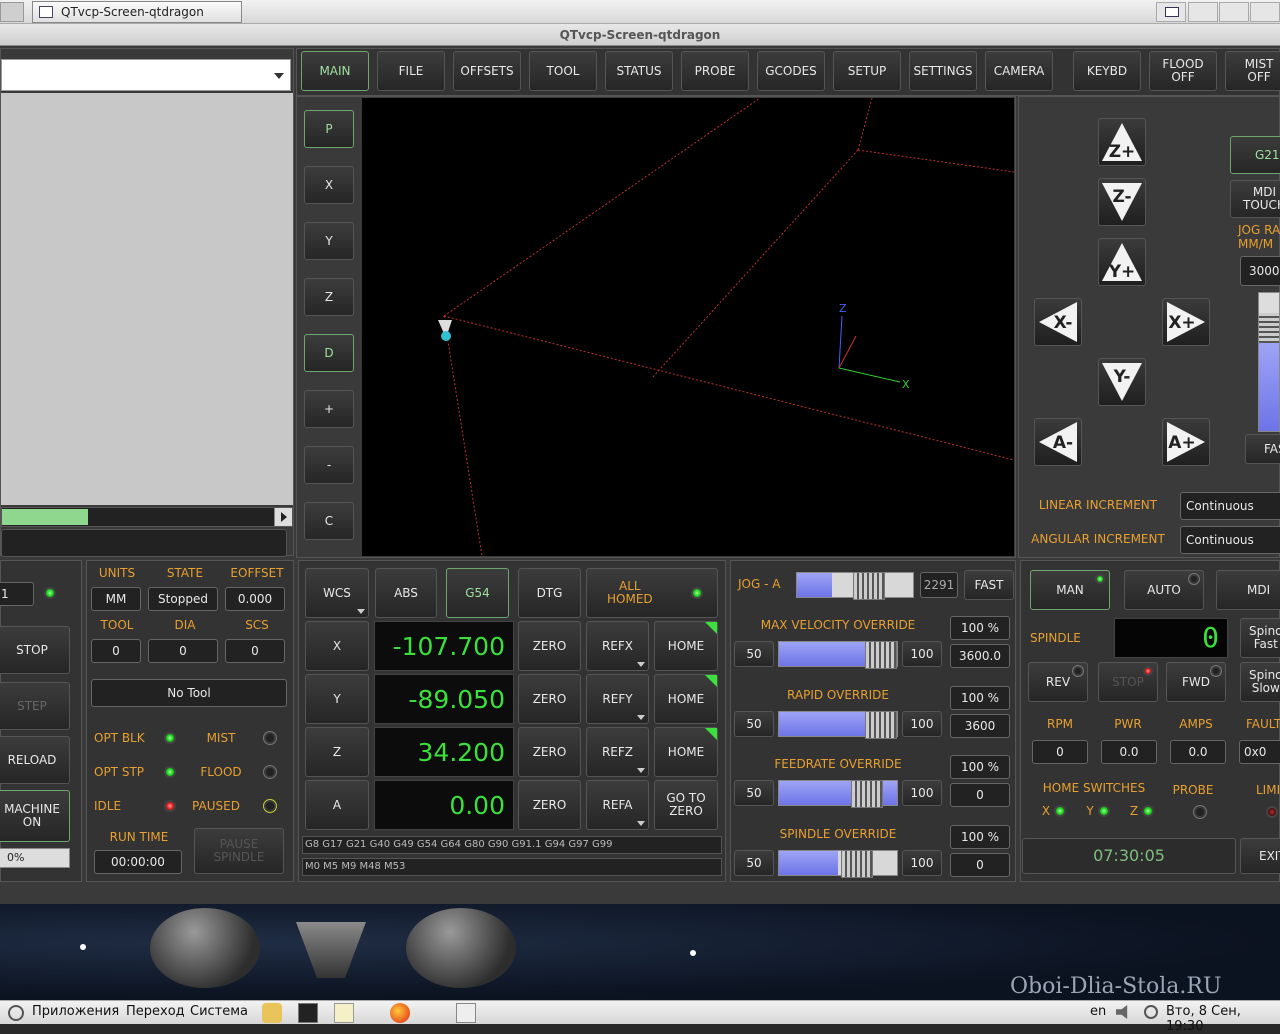 Image resolution: width=1280 pixels, height=1034 pixels. I want to click on horizontal-scrollbar, so click(147, 517).